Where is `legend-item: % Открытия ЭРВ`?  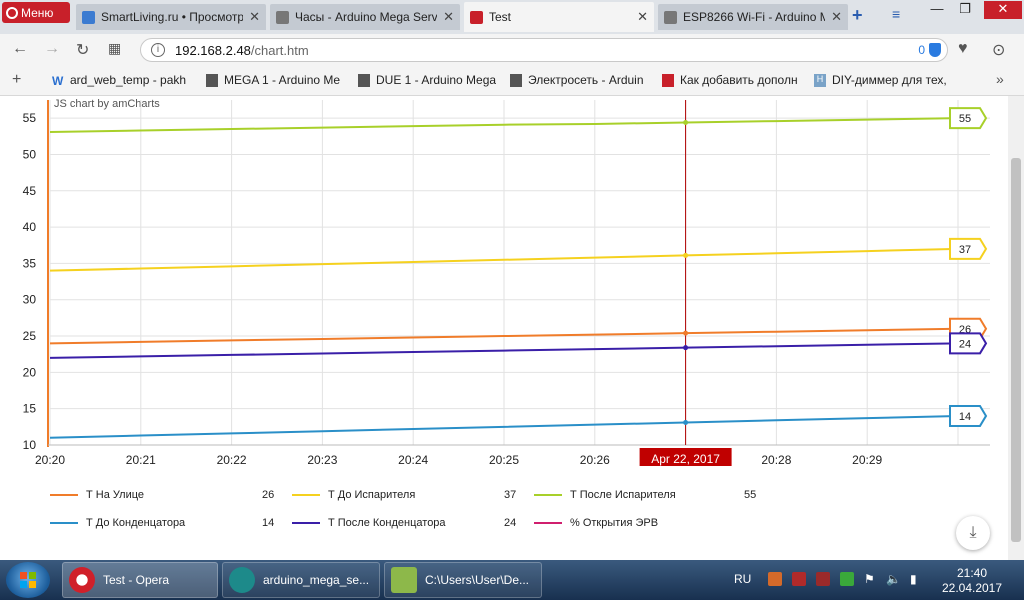
legend-item: % Открытия ЭРВ is located at coordinates (654, 523).